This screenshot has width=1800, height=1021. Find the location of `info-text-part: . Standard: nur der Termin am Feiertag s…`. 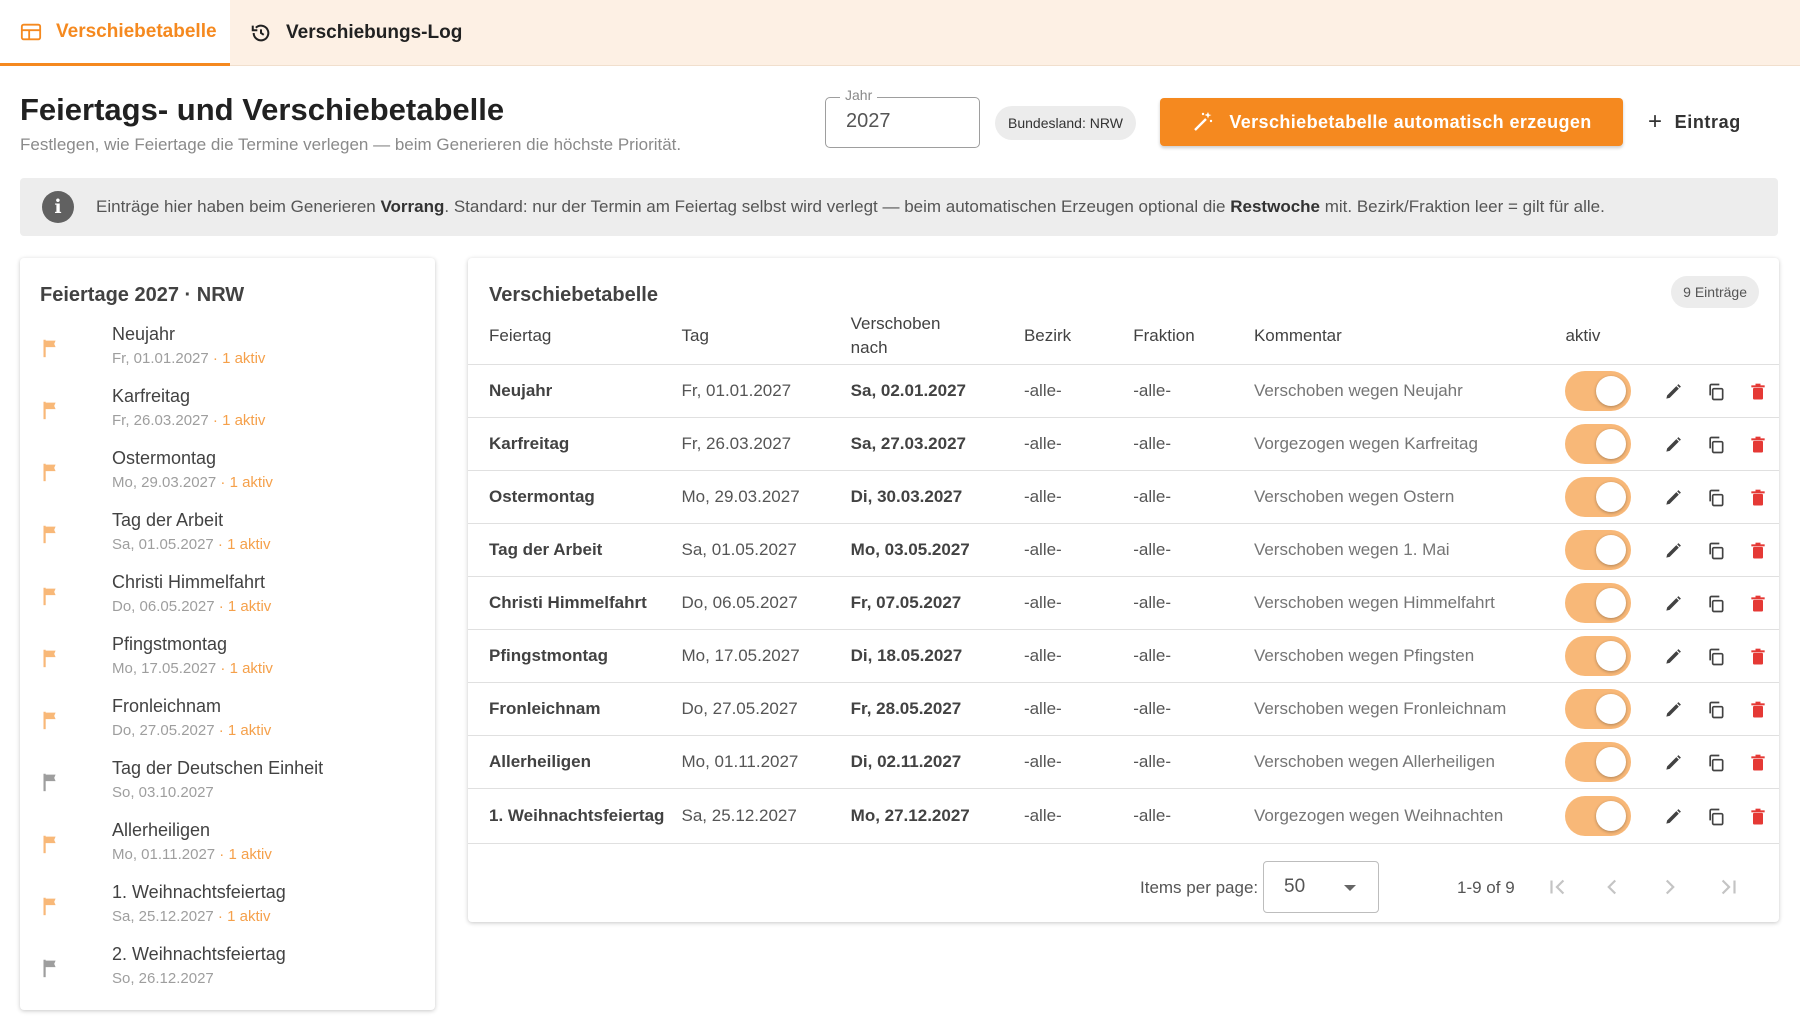

info-text-part: . Standard: nur der Termin am Feiertag s… is located at coordinates (837, 206).